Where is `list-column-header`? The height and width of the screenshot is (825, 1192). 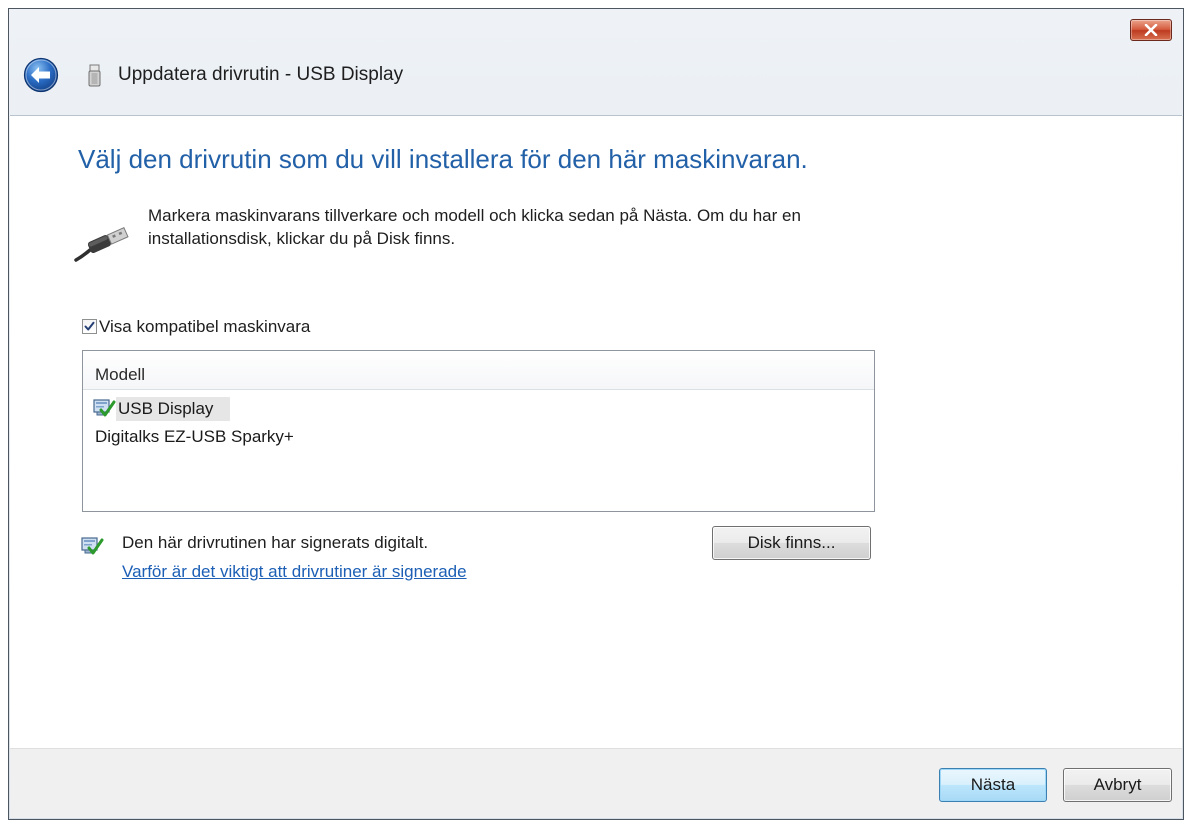 list-column-header is located at coordinates (478, 370).